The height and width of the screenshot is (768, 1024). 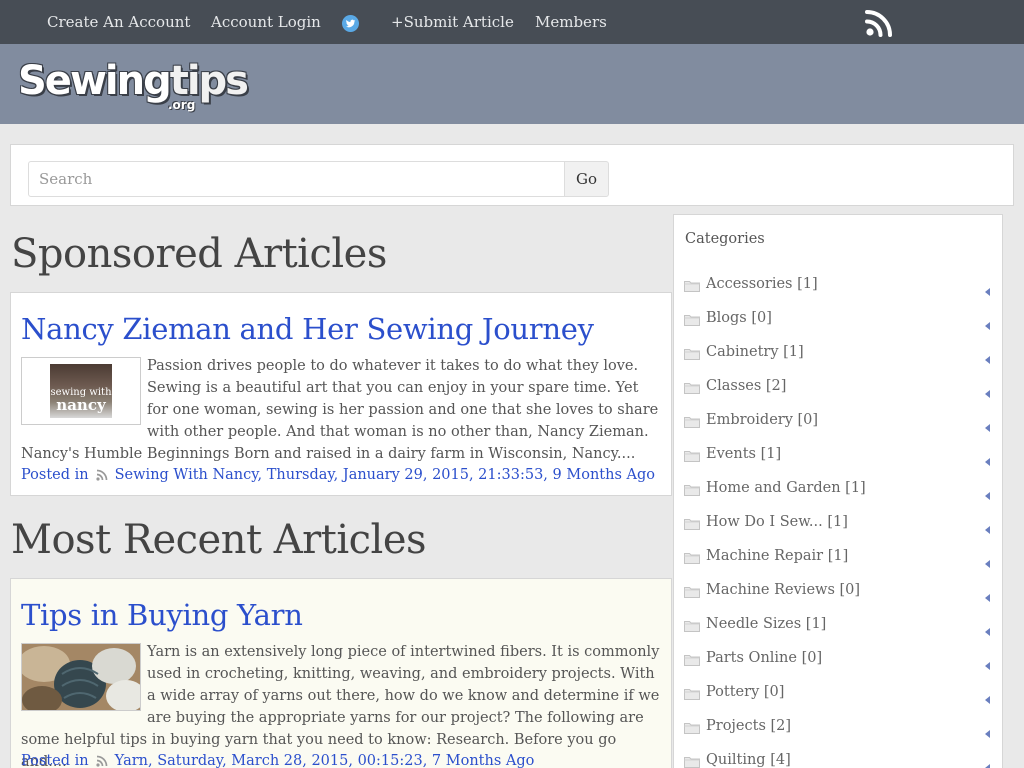 I want to click on category-label: Embroidery [0], so click(x=762, y=420).